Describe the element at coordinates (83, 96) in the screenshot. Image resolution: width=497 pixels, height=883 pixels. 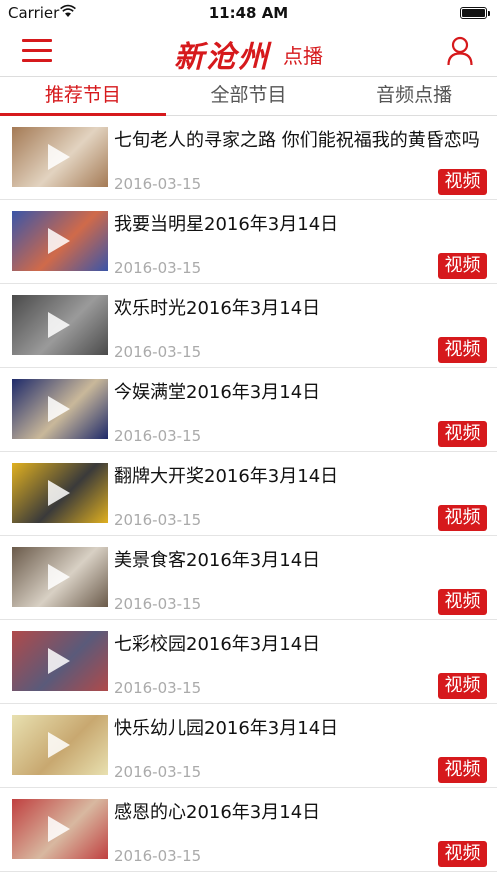
I see `tab-recommended: 推荐节目` at that location.